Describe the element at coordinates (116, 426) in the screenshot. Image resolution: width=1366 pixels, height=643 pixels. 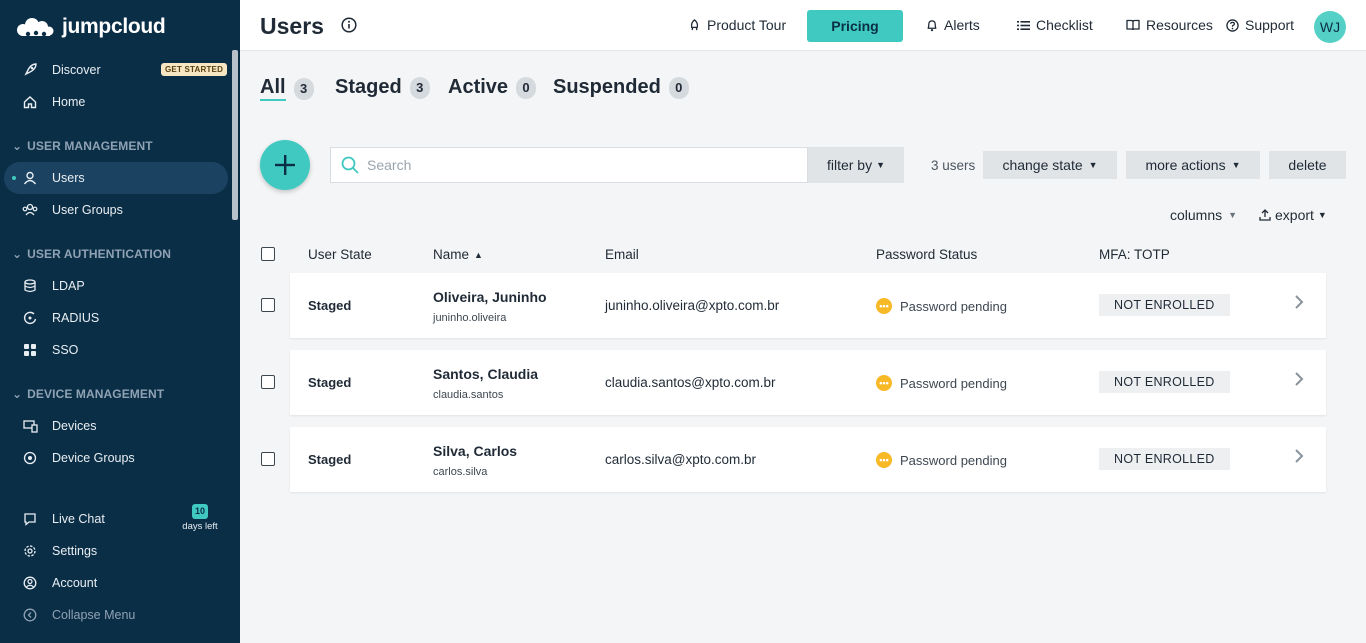
I see `sidebar-item-devices: Devices` at that location.